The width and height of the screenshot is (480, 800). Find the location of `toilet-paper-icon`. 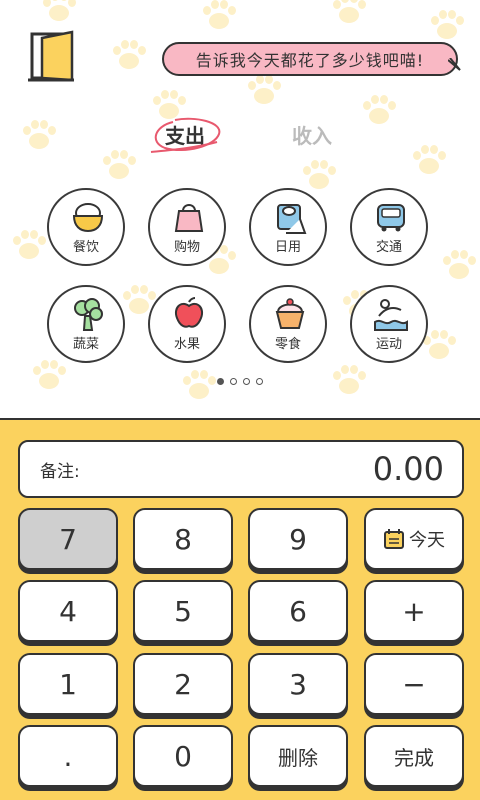

toilet-paper-icon is located at coordinates (292, 219).